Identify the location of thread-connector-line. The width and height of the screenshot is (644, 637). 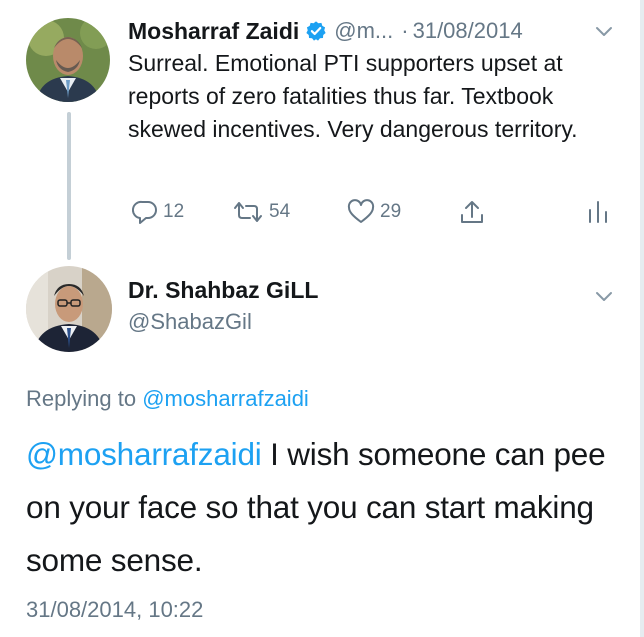
(69, 186).